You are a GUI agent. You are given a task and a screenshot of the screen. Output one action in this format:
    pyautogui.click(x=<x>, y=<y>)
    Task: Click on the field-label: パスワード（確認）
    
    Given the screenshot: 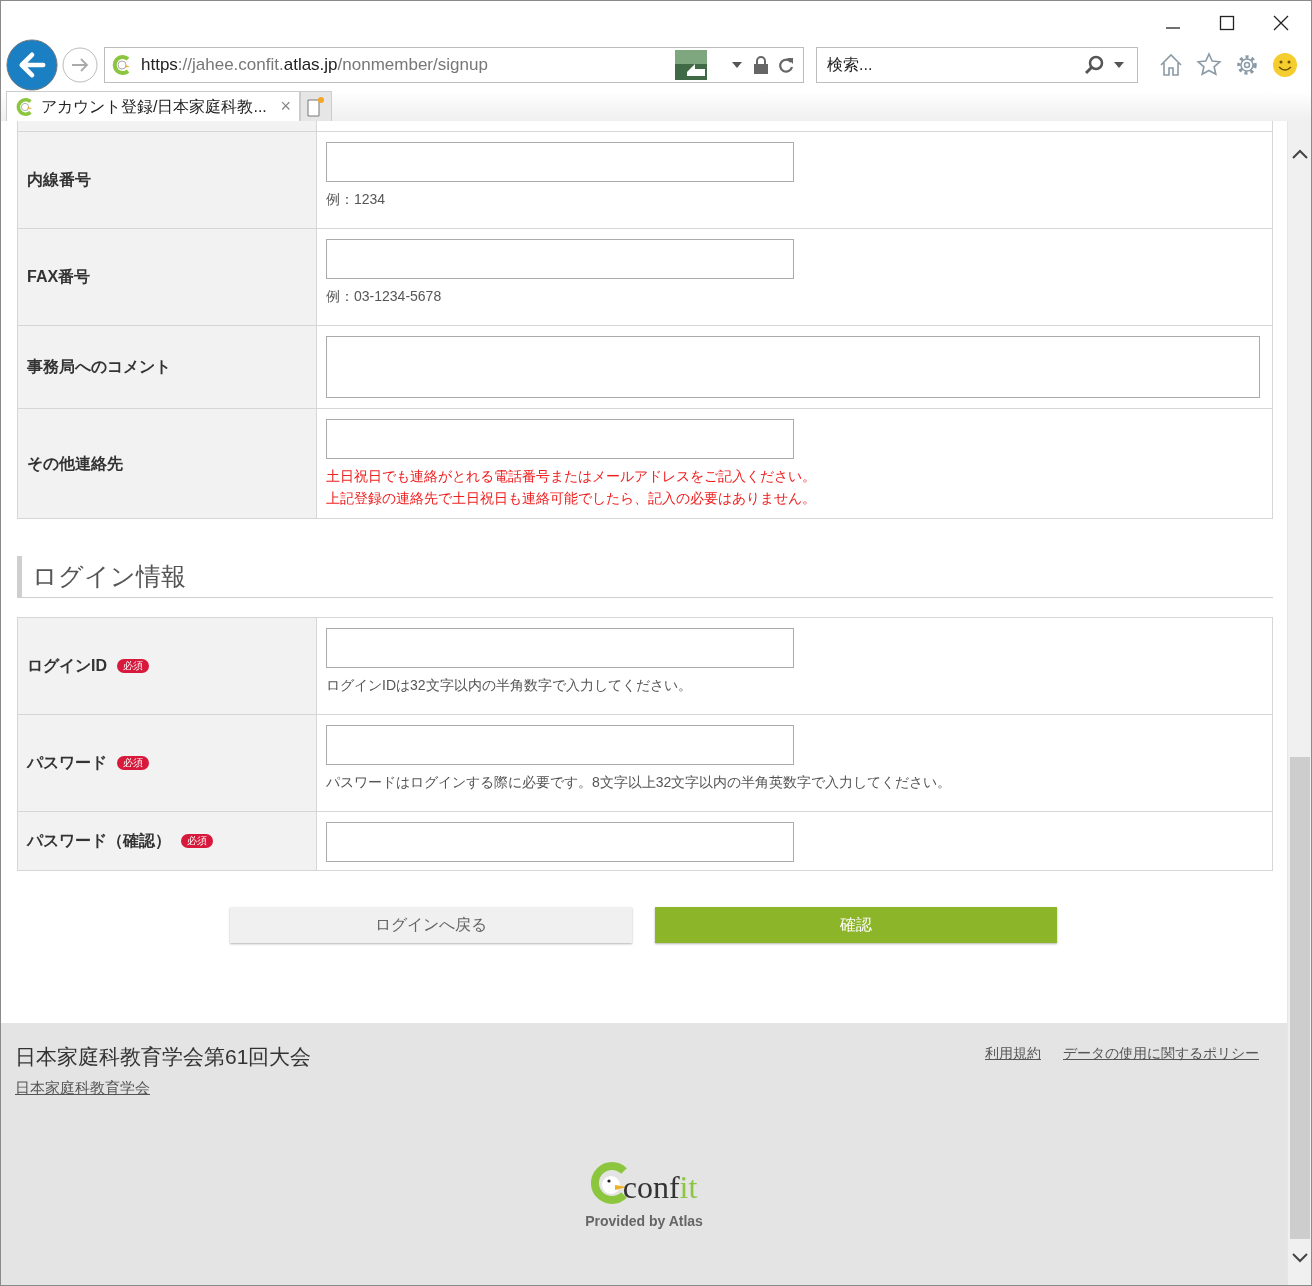 What is the action you would take?
    pyautogui.click(x=99, y=841)
    